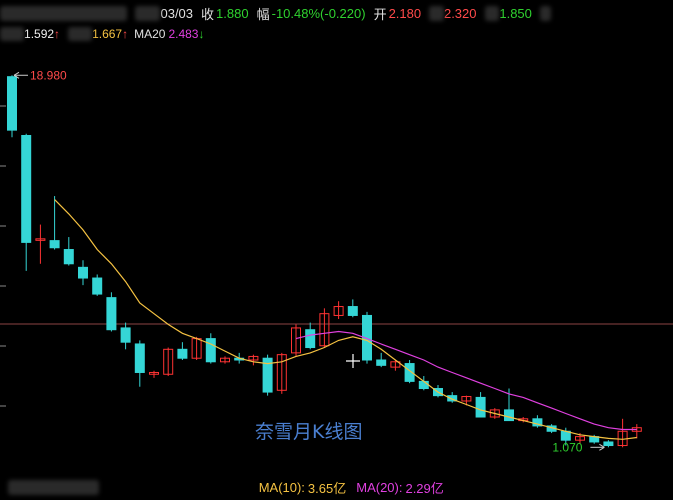 The width and height of the screenshot is (673, 500). Describe the element at coordinates (466, 380) in the screenshot. I see `ma20-line` at that location.